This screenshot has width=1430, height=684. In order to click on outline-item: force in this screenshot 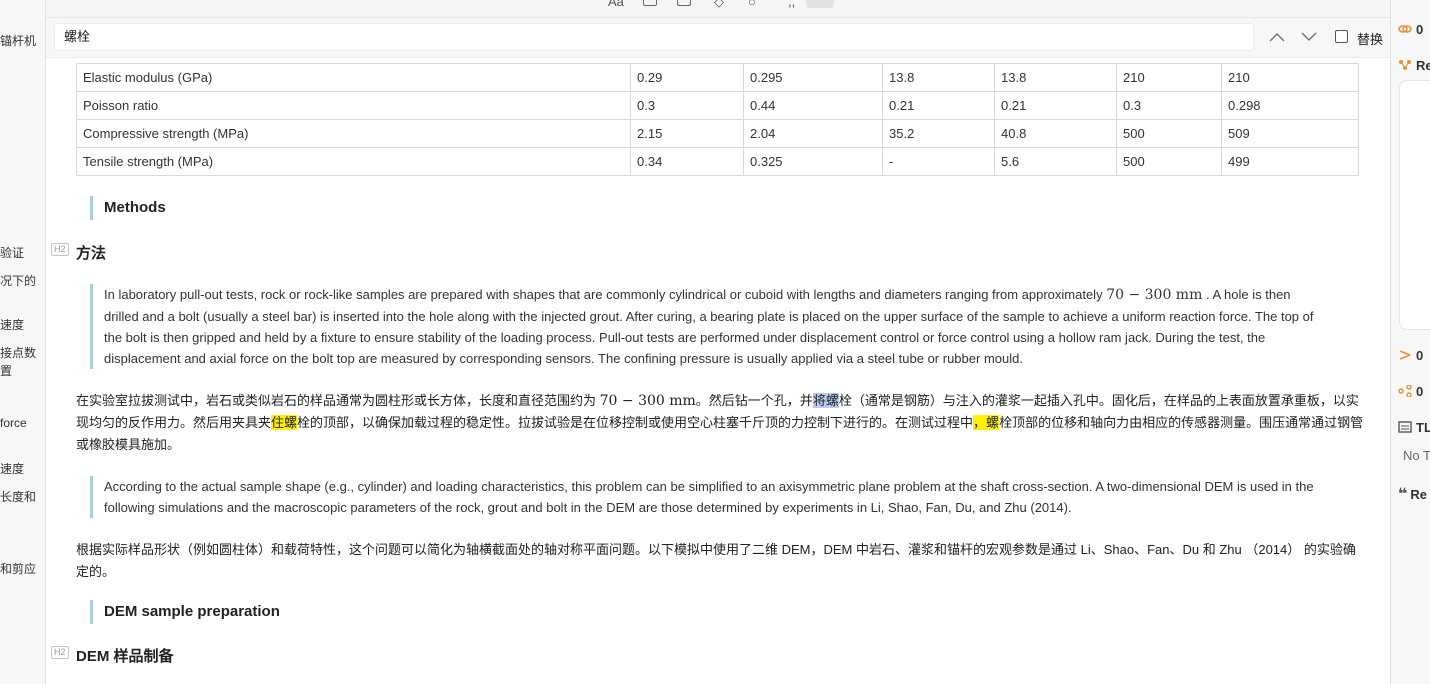, I will do `click(13, 423)`.